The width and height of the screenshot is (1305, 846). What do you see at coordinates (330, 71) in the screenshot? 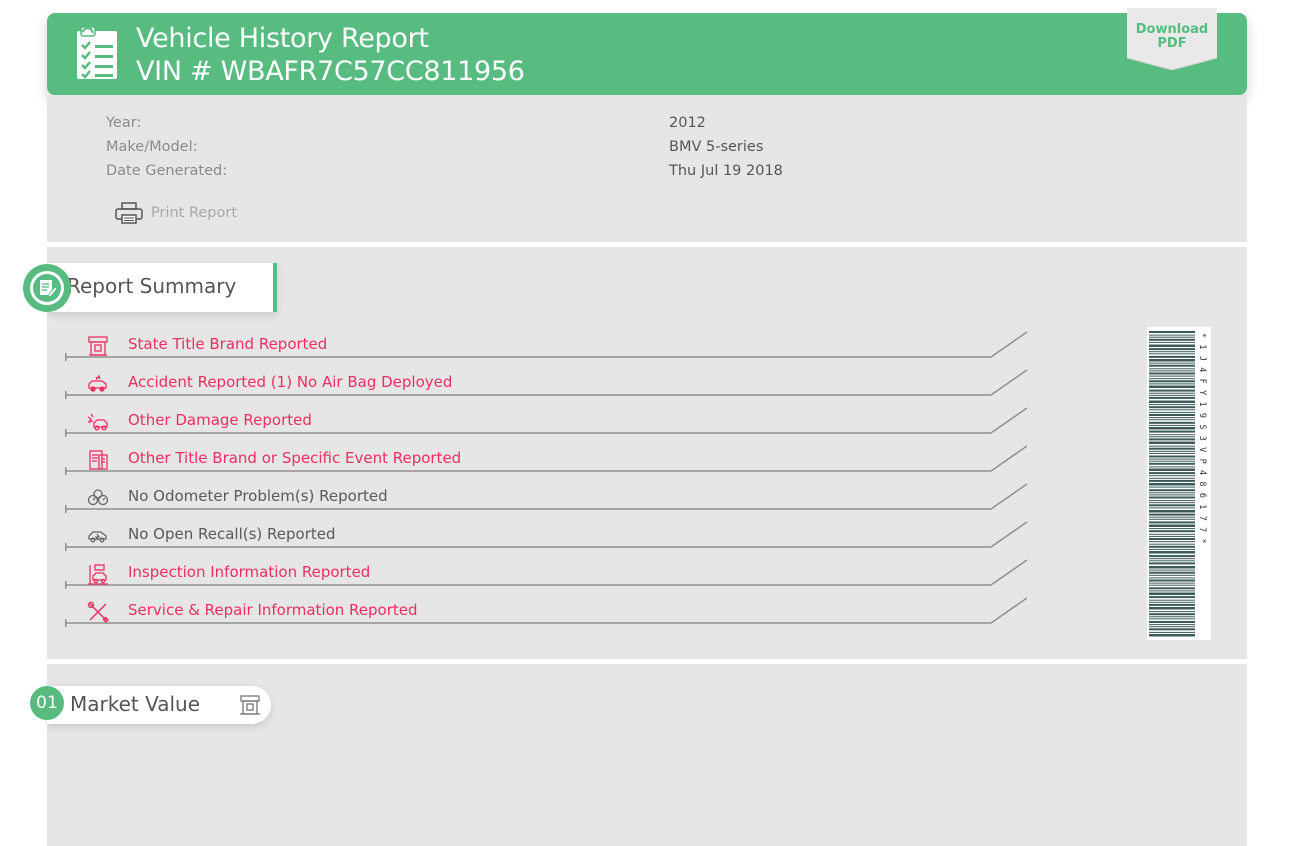
I see `vin-number: VIN # WBAFR7C57CC811956` at bounding box center [330, 71].